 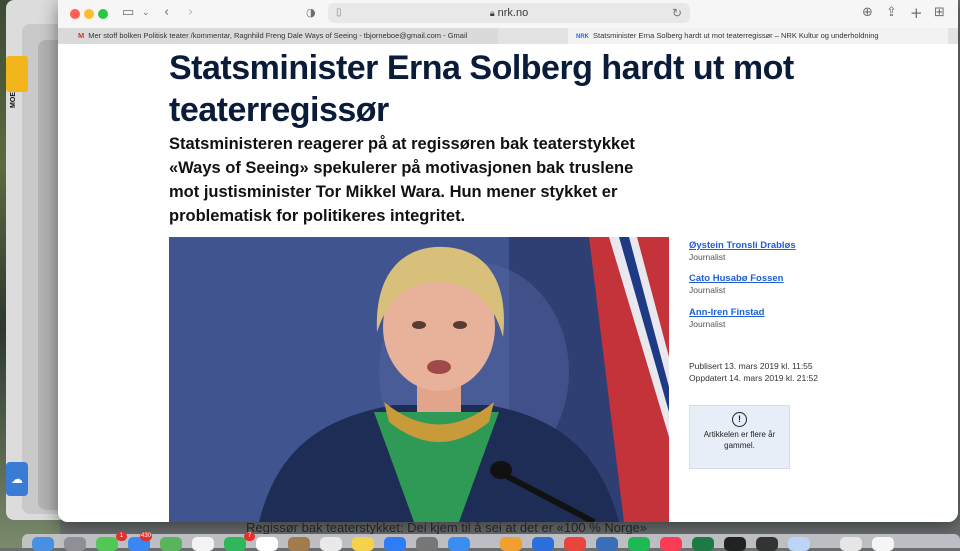 What do you see at coordinates (311, 13) in the screenshot?
I see `privacy-shield-icon: ◑` at bounding box center [311, 13].